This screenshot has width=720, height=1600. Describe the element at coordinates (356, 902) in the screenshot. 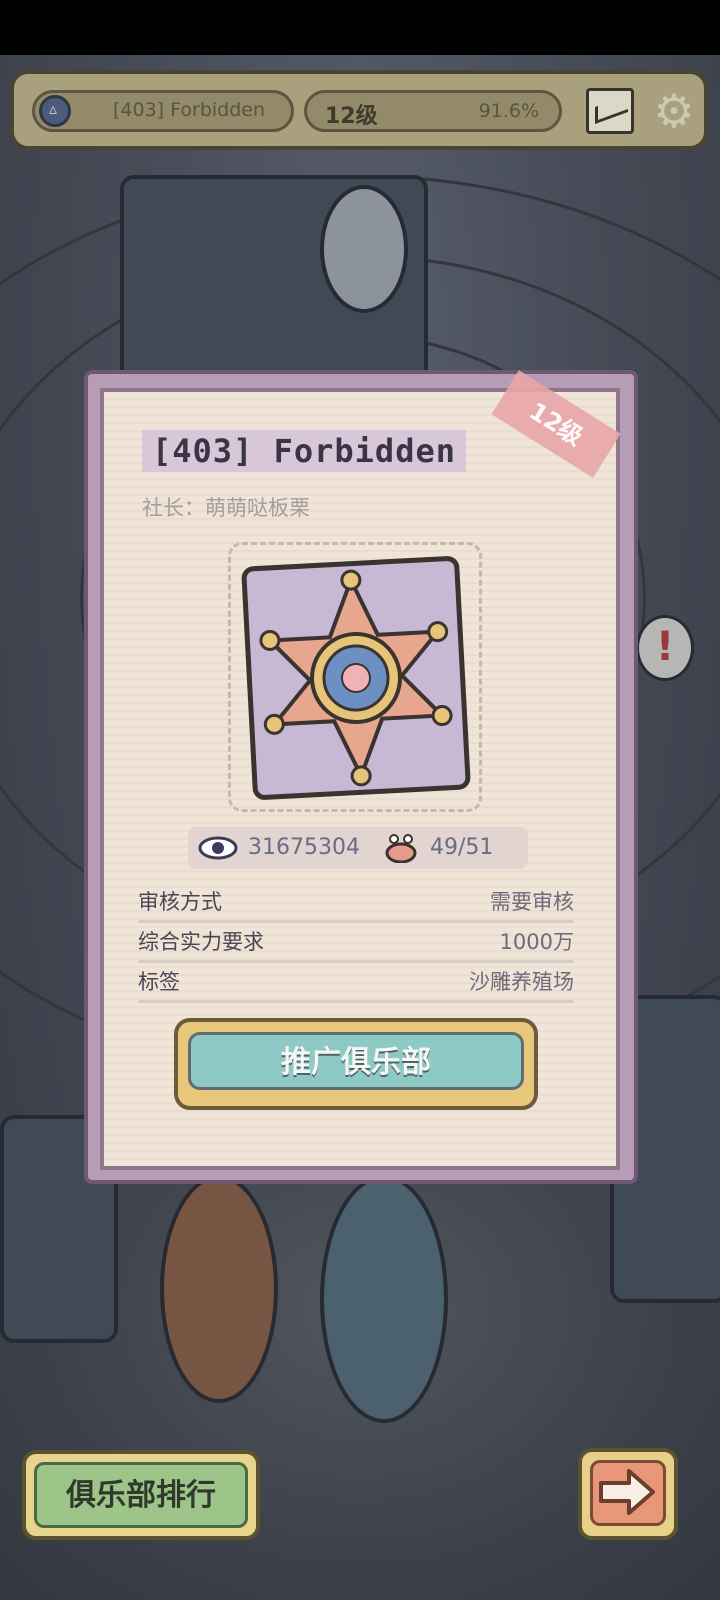

I see `info-row-review: 审核方式 需要审核` at that location.